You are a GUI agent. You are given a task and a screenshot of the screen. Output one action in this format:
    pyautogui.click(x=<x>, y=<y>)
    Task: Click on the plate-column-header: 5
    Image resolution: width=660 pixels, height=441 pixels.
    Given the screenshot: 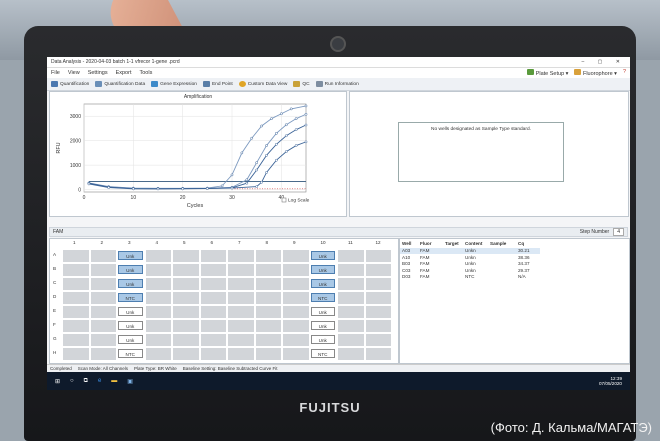 What is the action you would take?
    pyautogui.click(x=184, y=242)
    